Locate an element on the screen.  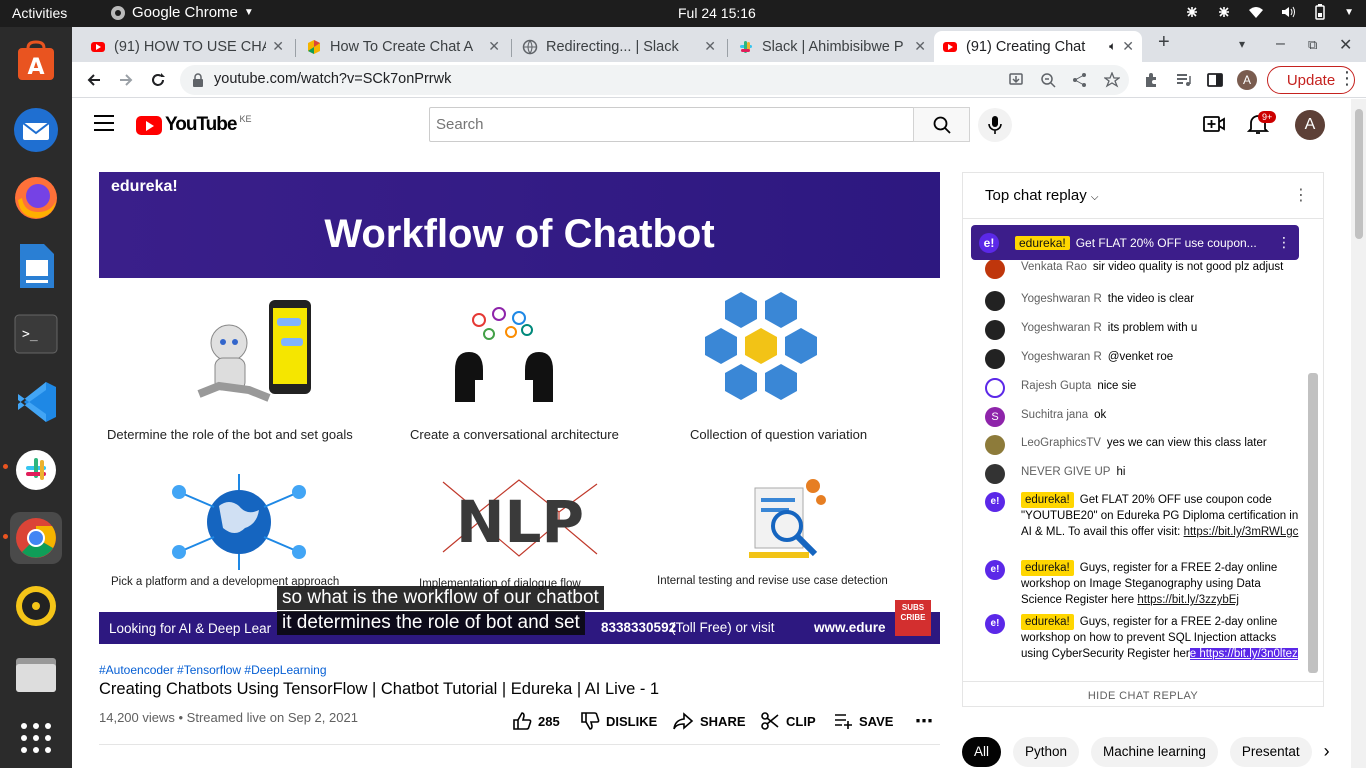
system-tray: ▼ is located at coordinates (1269, 12).